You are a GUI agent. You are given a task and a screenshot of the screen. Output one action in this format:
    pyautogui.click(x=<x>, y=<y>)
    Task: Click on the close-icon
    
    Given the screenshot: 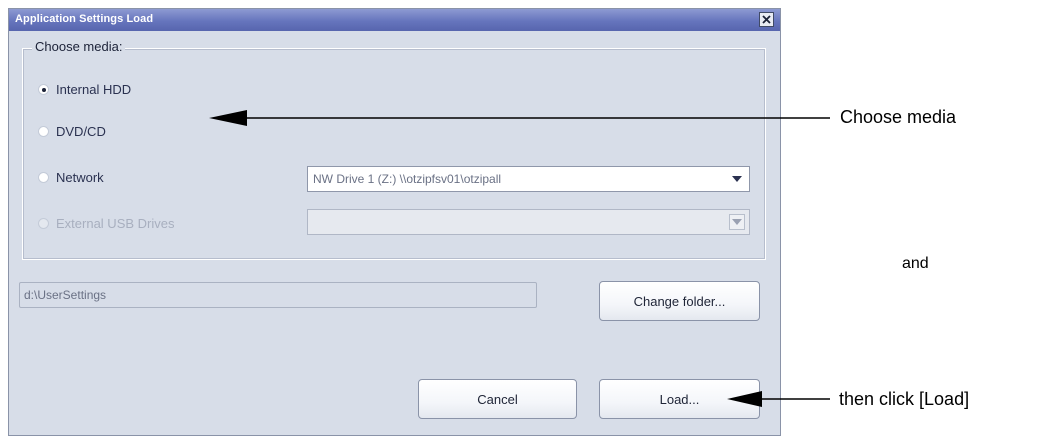 What is the action you would take?
    pyautogui.click(x=766, y=19)
    